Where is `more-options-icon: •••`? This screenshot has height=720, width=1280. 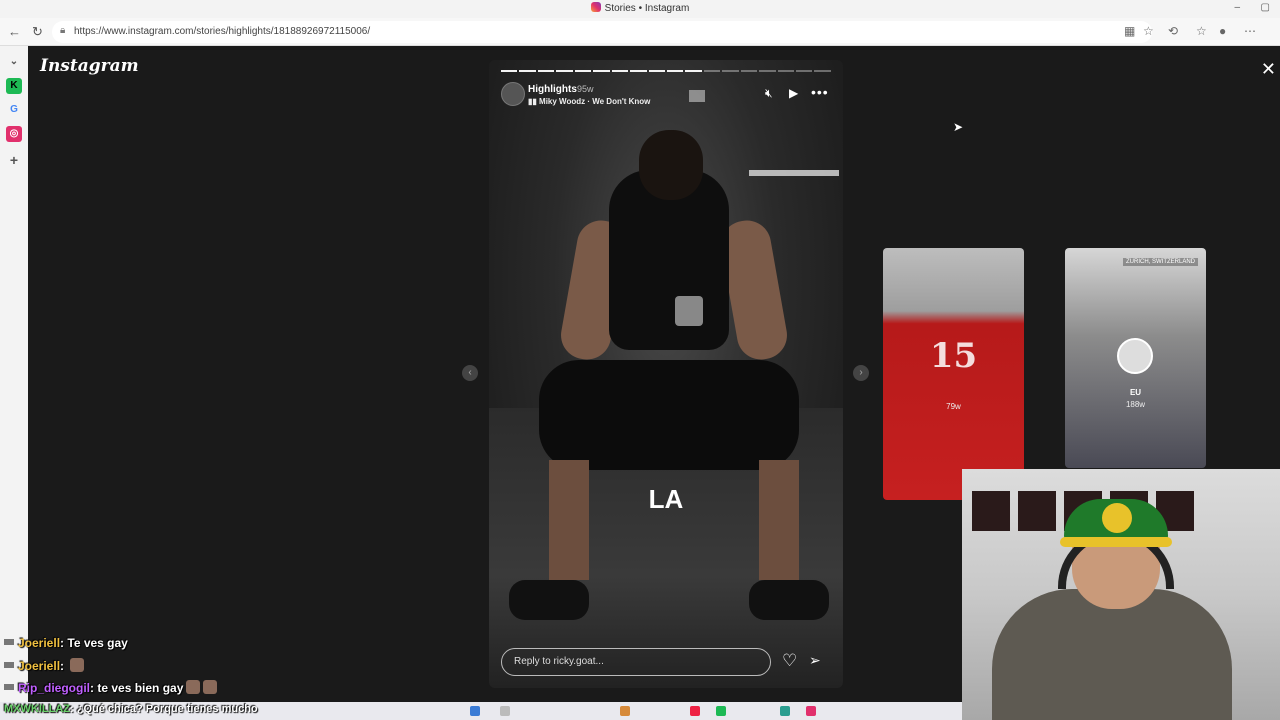 more-options-icon: ••• is located at coordinates (820, 92).